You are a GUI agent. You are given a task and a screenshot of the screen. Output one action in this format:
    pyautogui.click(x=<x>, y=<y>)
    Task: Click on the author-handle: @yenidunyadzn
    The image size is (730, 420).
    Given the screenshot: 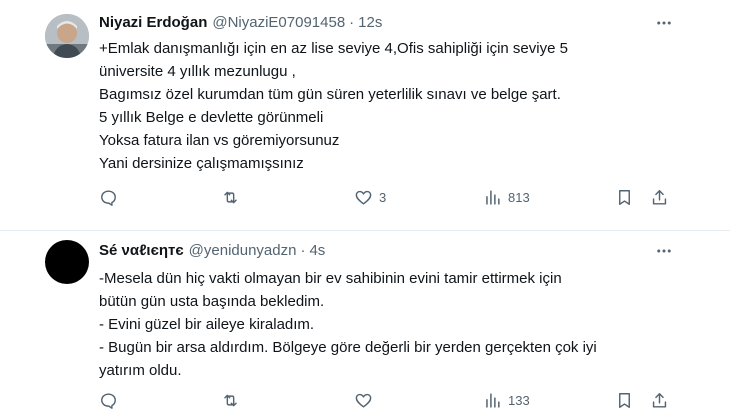 What is the action you would take?
    pyautogui.click(x=243, y=250)
    